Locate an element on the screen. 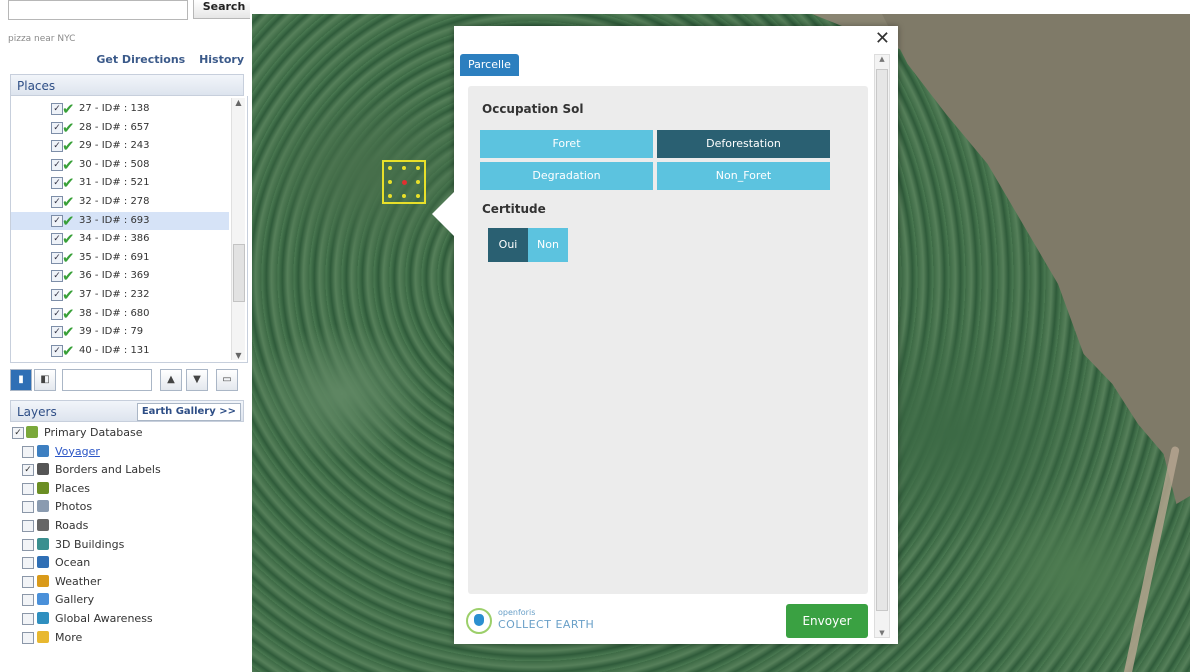 This screenshot has height=672, width=1190. place-row: ✓ ✔ 38 - ID# : 680 is located at coordinates (120, 314).